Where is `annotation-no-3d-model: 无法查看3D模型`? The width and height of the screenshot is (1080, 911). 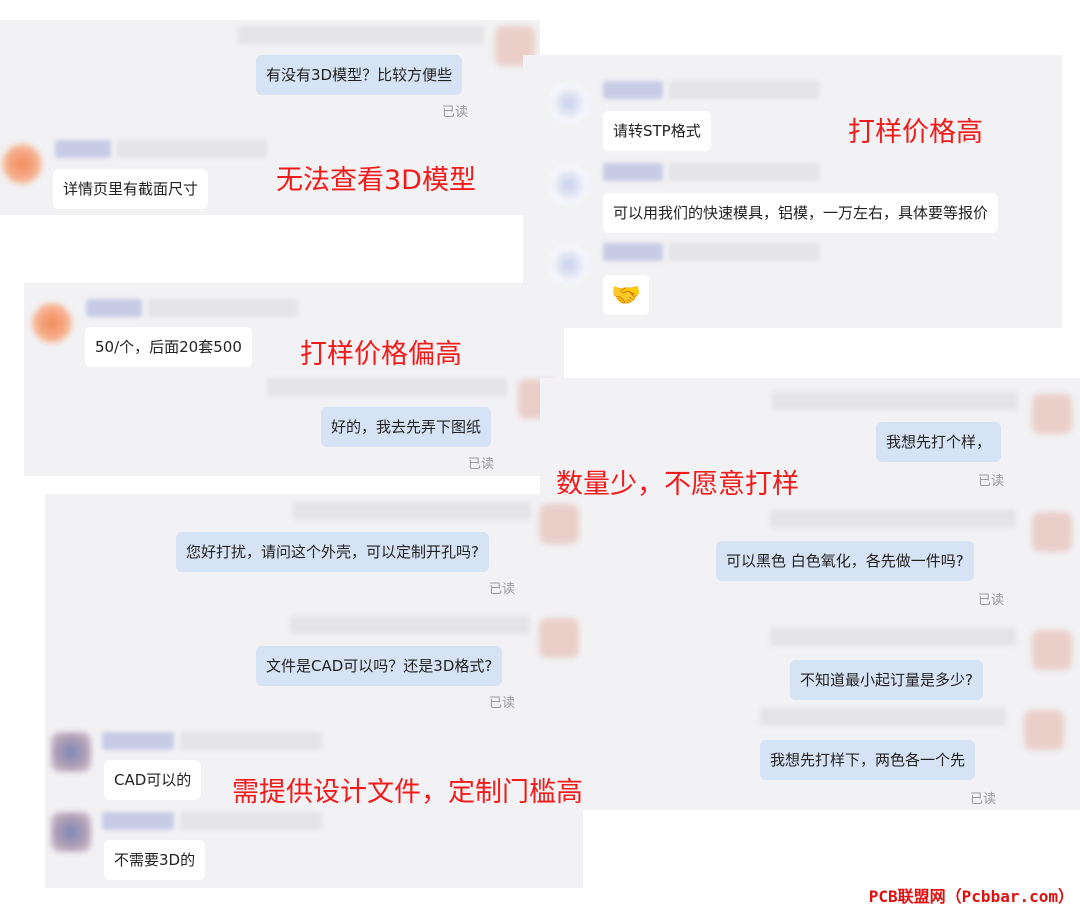
annotation-no-3d-model: 无法查看3D模型 is located at coordinates (376, 180).